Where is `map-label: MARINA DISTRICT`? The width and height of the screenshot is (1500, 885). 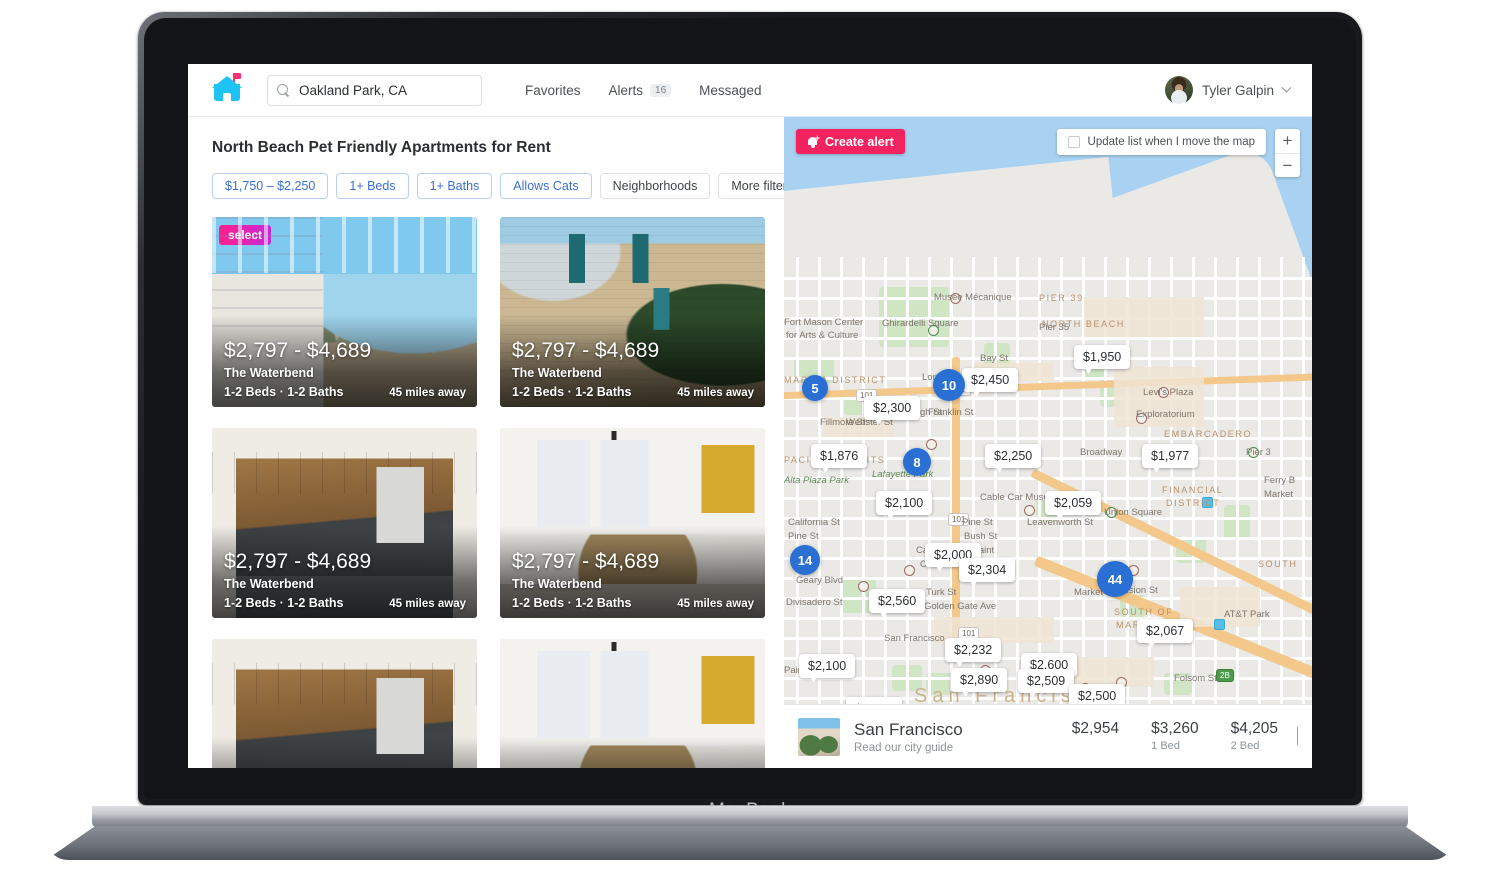
map-label: MARINA DISTRICT is located at coordinates (835, 380).